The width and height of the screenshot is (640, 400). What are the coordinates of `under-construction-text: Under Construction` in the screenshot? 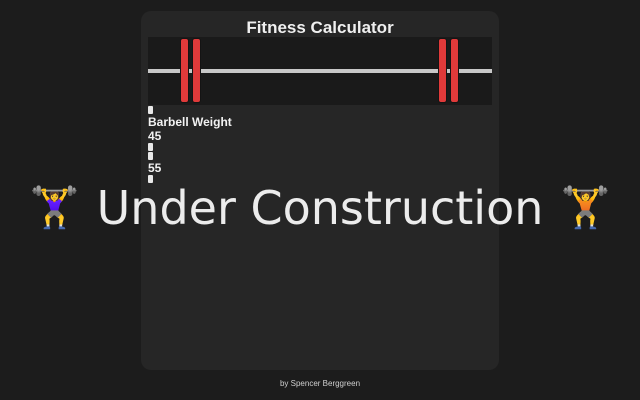 It's located at (320, 208).